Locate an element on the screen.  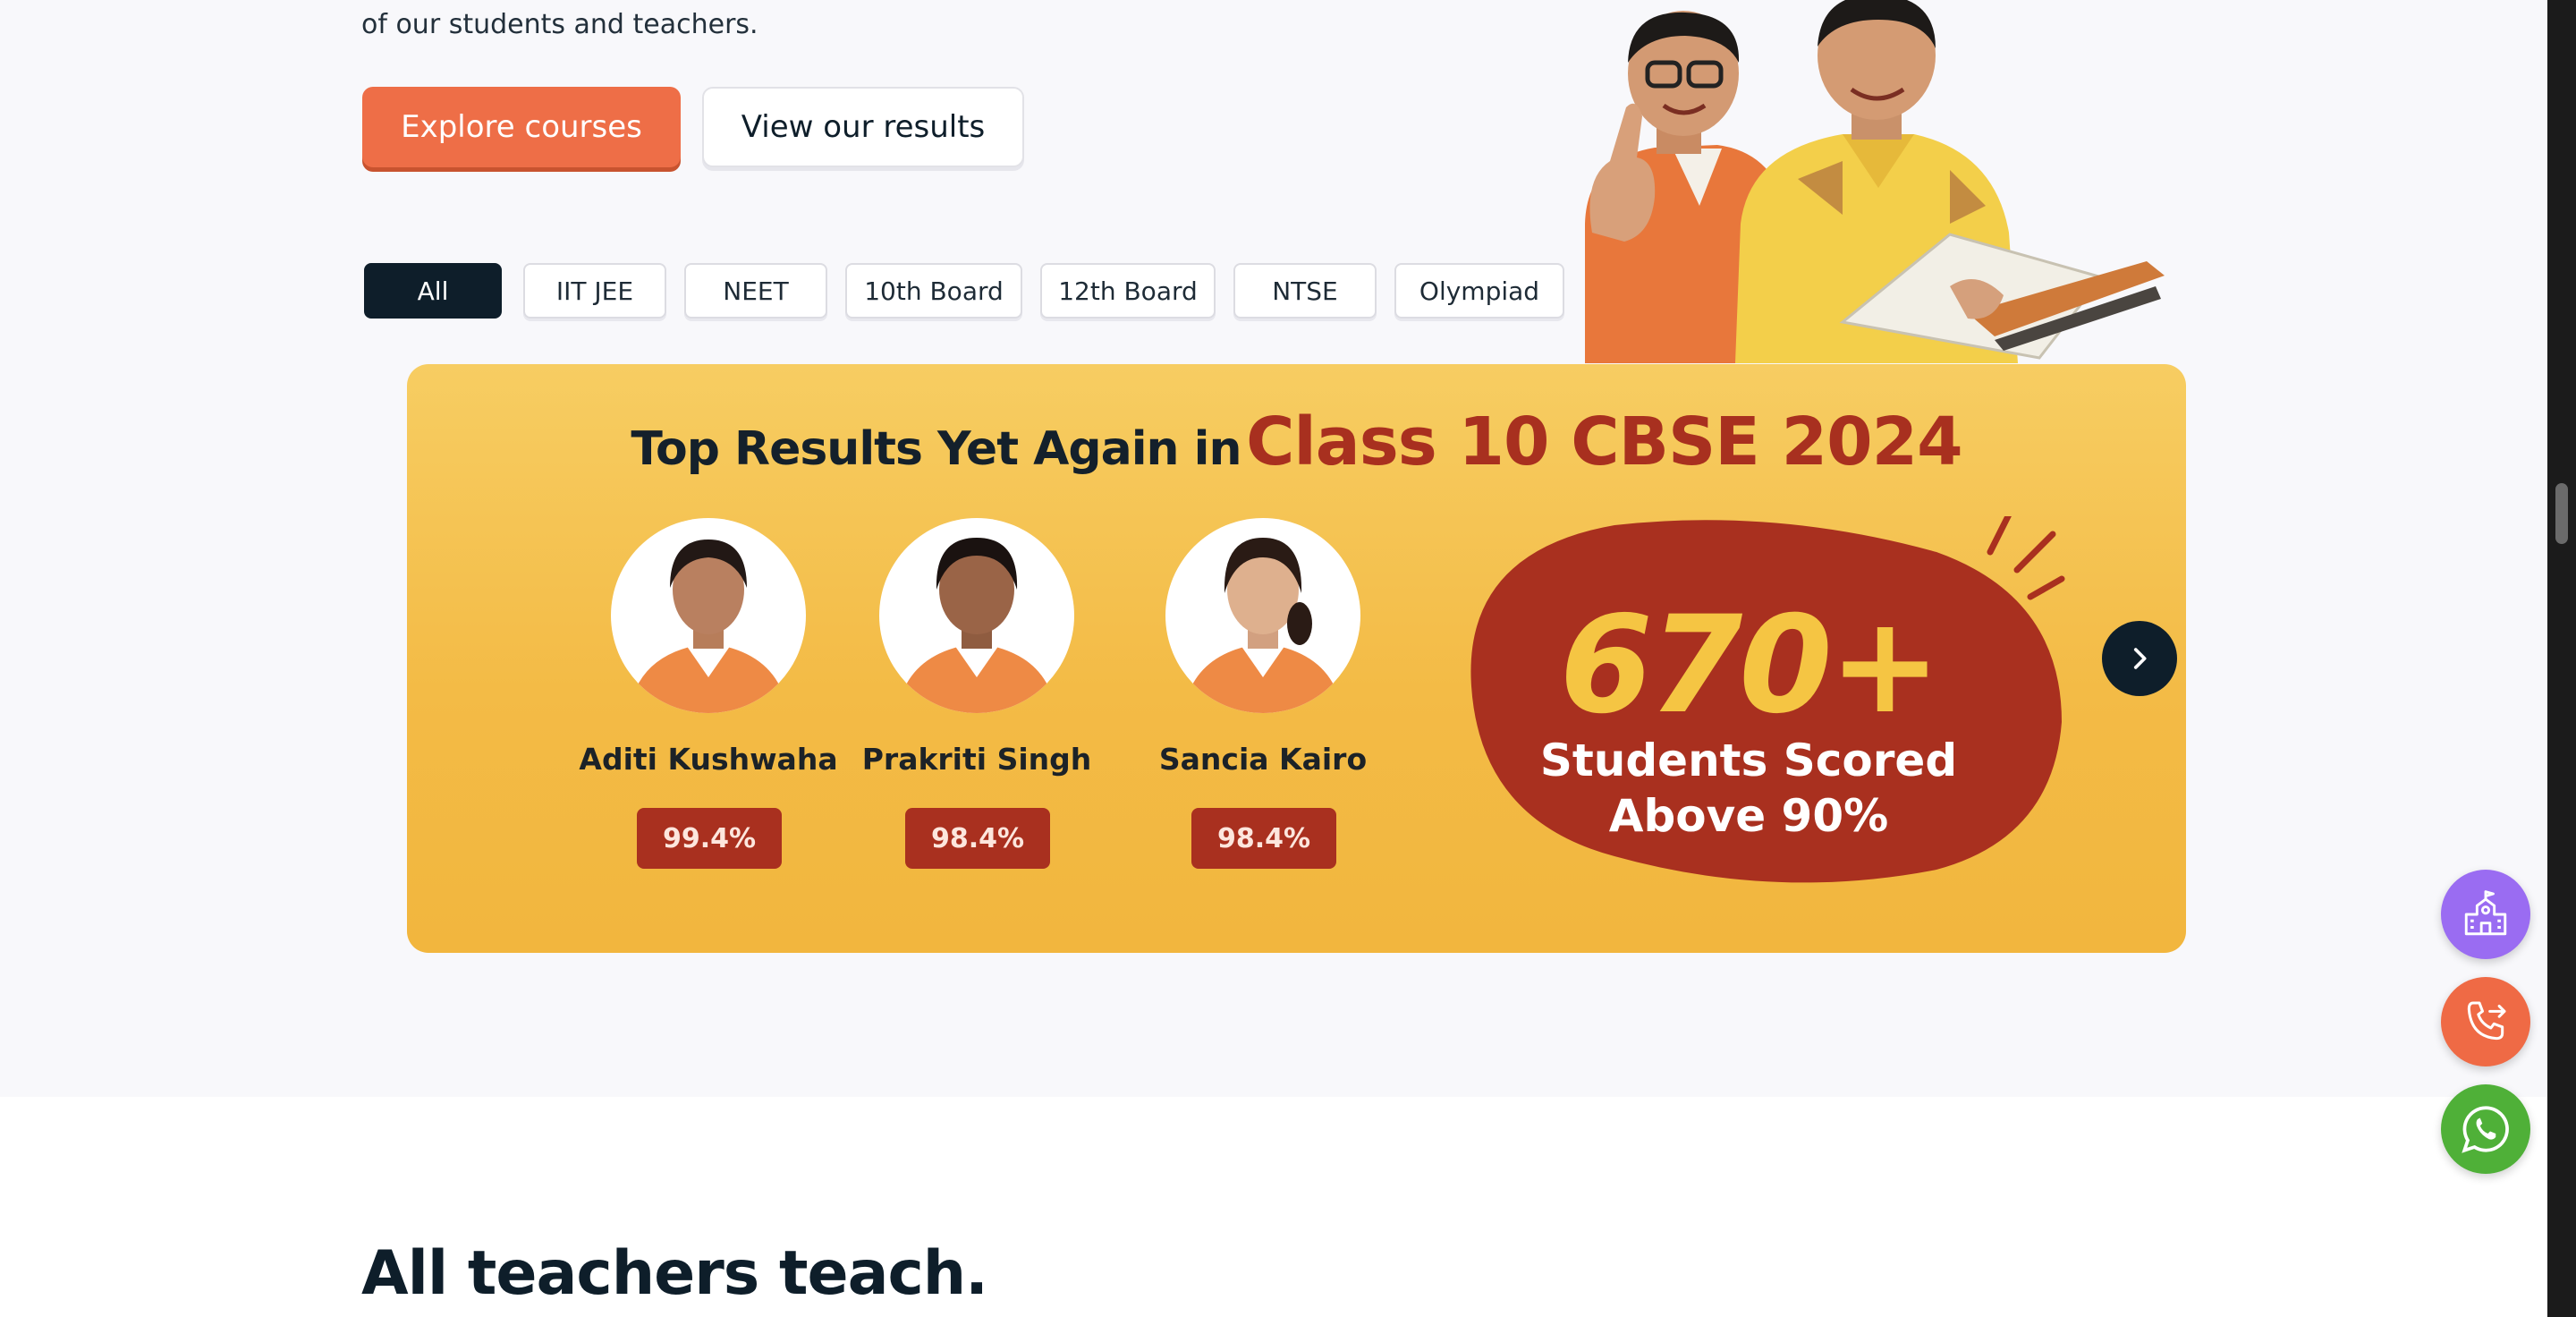
banner-title-highlight: Class 10 CBSE 2024 is located at coordinates (1604, 442).